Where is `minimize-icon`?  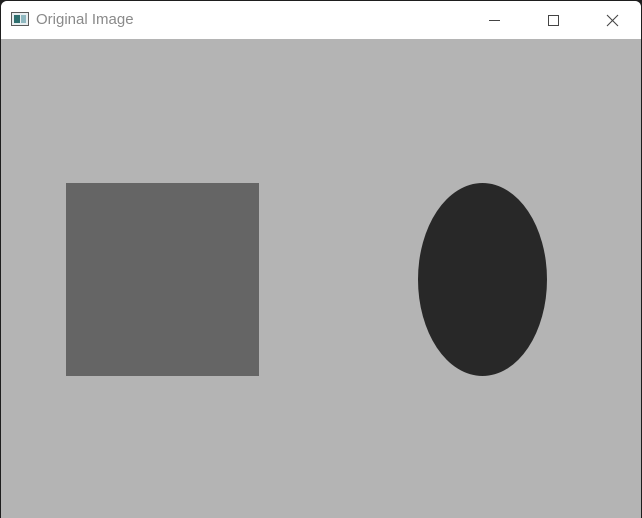 minimize-icon is located at coordinates (494, 20).